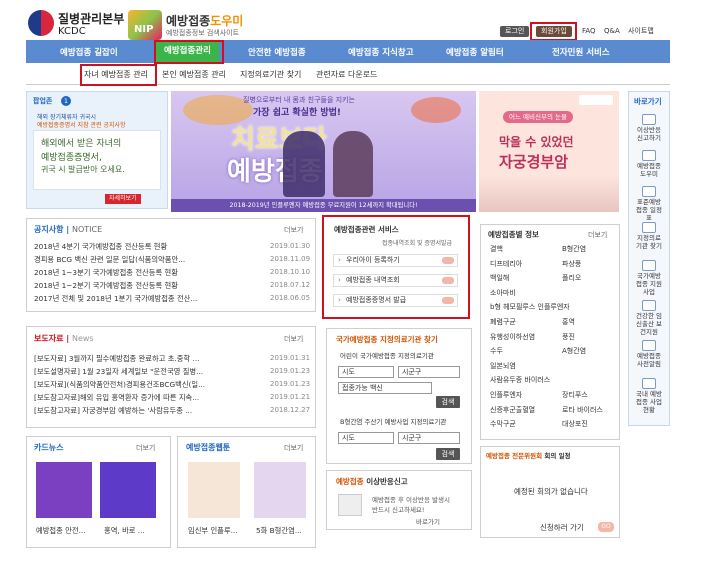 This screenshot has width=720, height=582. I want to click on service-title: 예방접종관련 서비스, so click(366, 229).